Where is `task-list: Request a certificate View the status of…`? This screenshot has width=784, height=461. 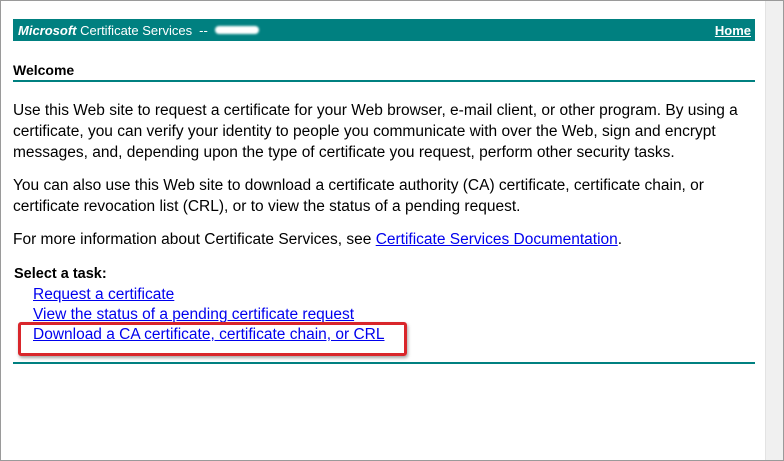
task-list: Request a certificate View the status of… is located at coordinates (209, 315).